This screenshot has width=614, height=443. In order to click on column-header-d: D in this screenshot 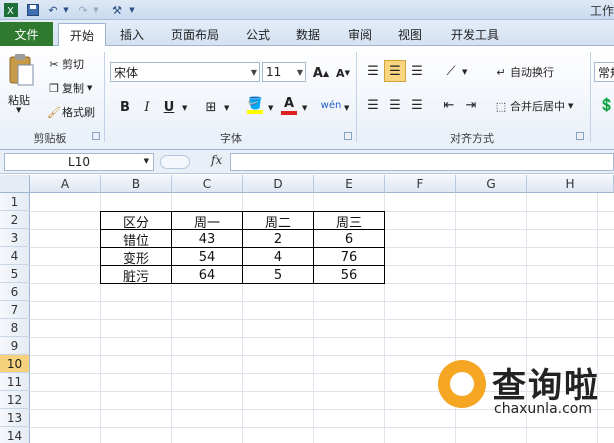, I will do `click(278, 184)`.